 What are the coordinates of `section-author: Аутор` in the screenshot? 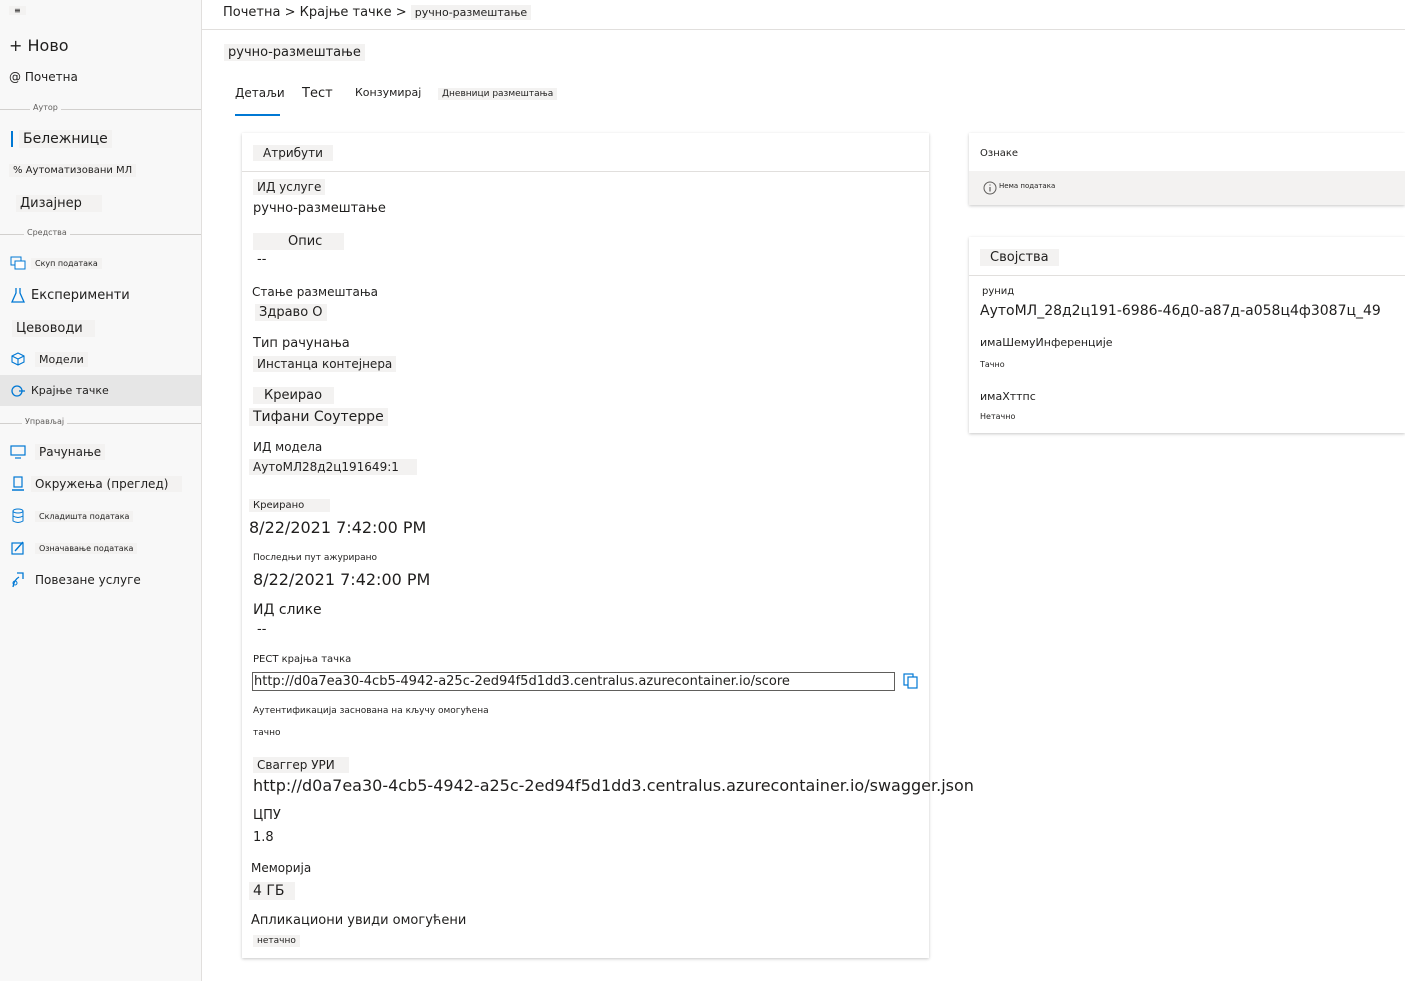 It's located at (100, 107).